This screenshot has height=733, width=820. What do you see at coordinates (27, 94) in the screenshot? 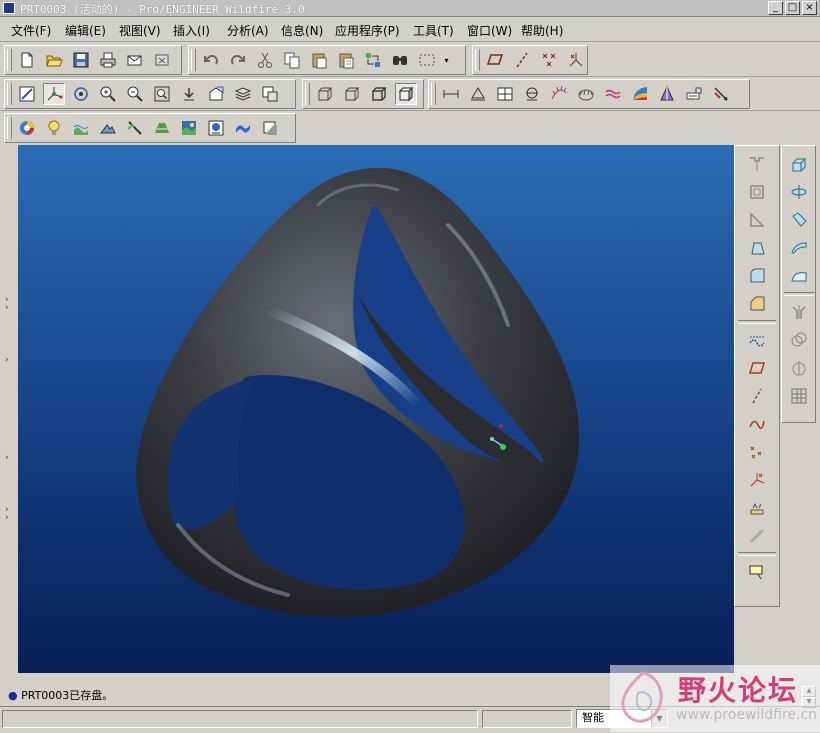
I see `repaint-icon` at bounding box center [27, 94].